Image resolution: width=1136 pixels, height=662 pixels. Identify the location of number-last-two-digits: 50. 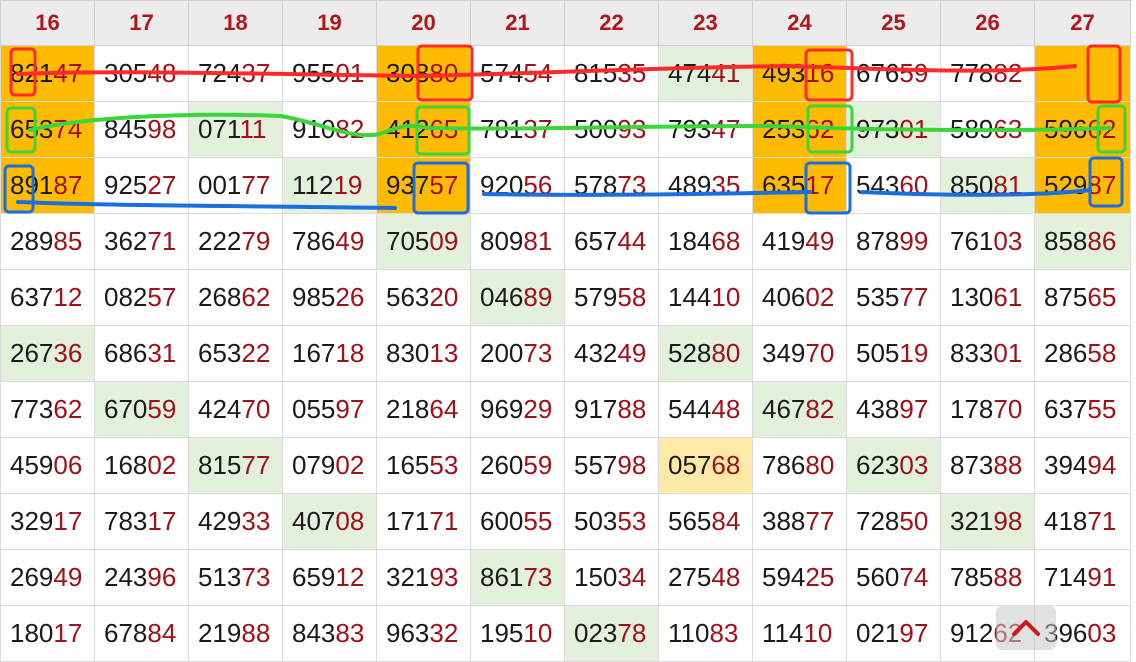
(914, 521).